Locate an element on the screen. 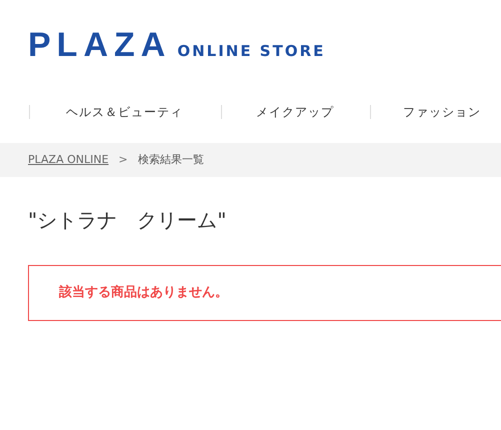  breadcrumb-link: PLAZA ONLINE is located at coordinates (68, 160).